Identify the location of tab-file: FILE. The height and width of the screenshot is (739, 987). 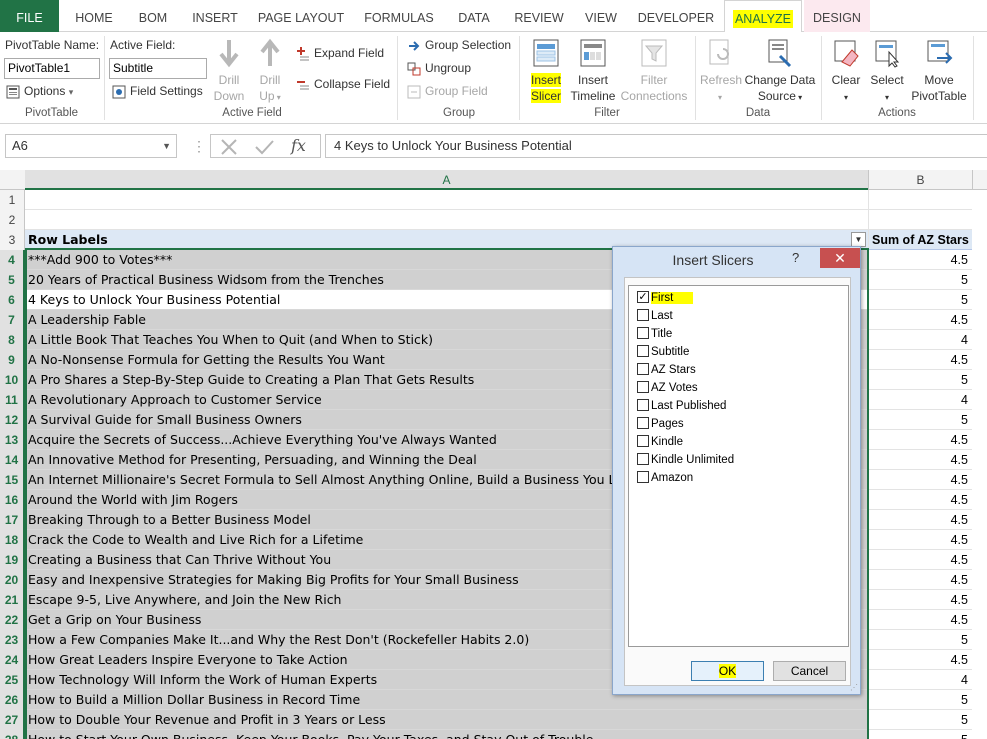
(29, 16).